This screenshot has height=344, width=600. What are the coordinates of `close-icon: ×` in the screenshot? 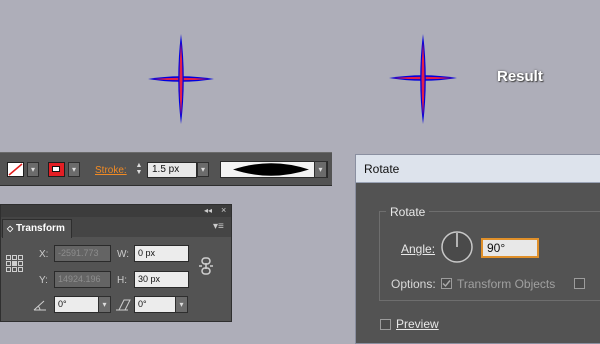 It's located at (223, 210).